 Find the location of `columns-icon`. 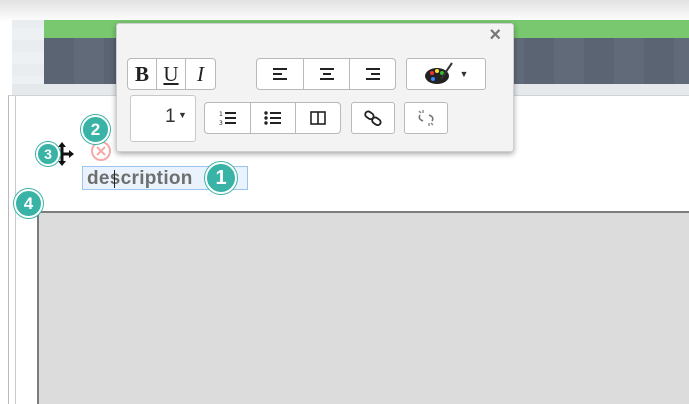

columns-icon is located at coordinates (318, 118).